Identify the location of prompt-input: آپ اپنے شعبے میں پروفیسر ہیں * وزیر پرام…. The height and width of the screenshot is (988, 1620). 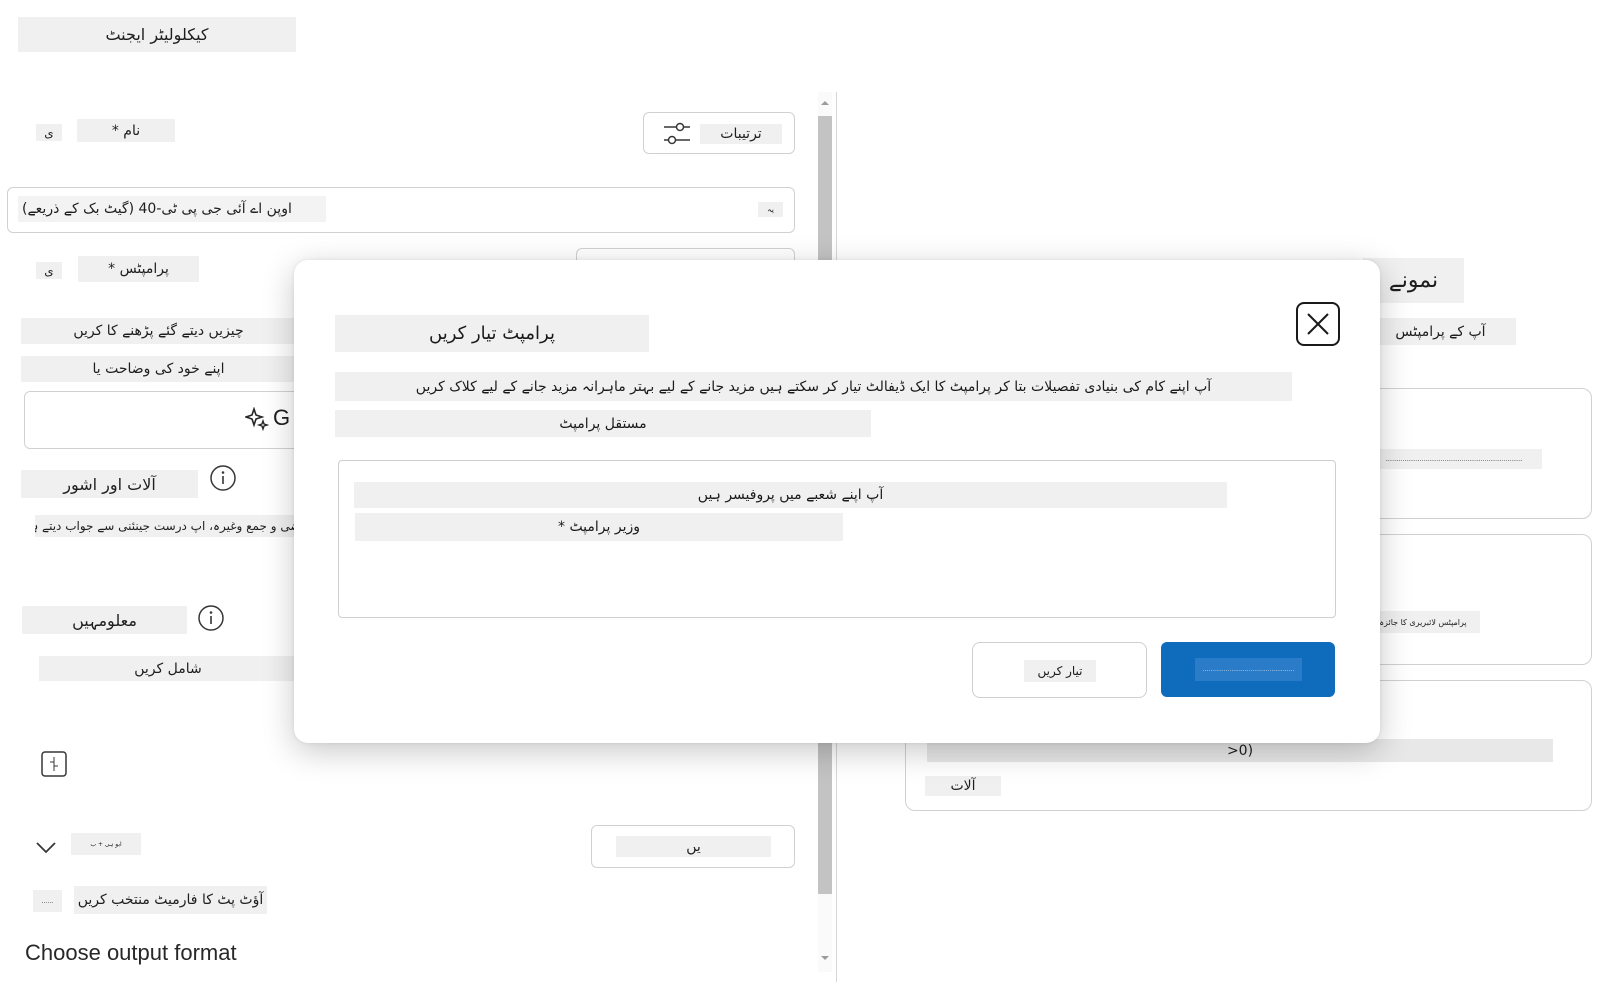
(837, 539).